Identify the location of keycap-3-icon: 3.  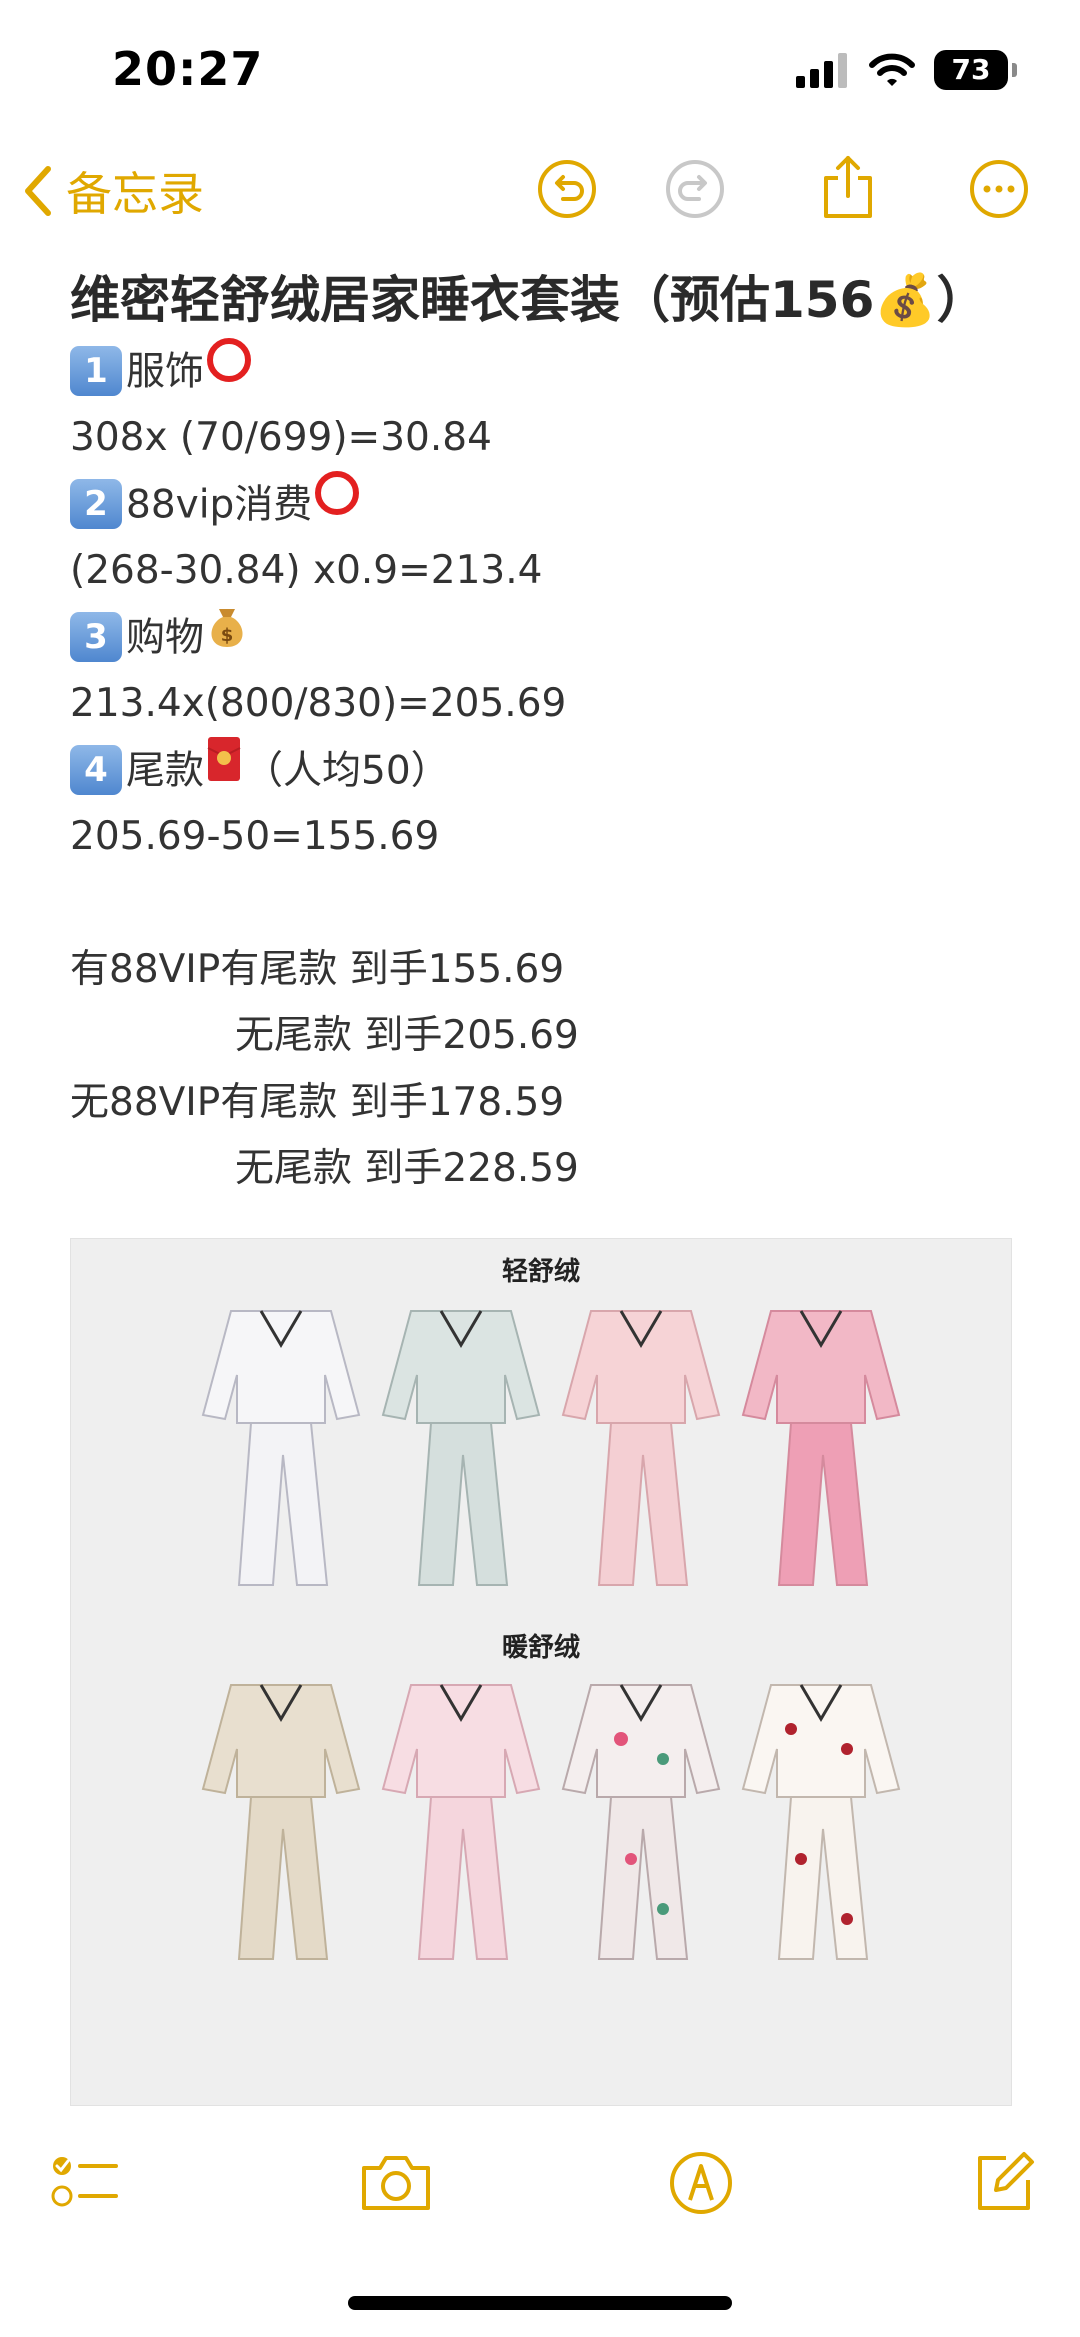
(96, 636).